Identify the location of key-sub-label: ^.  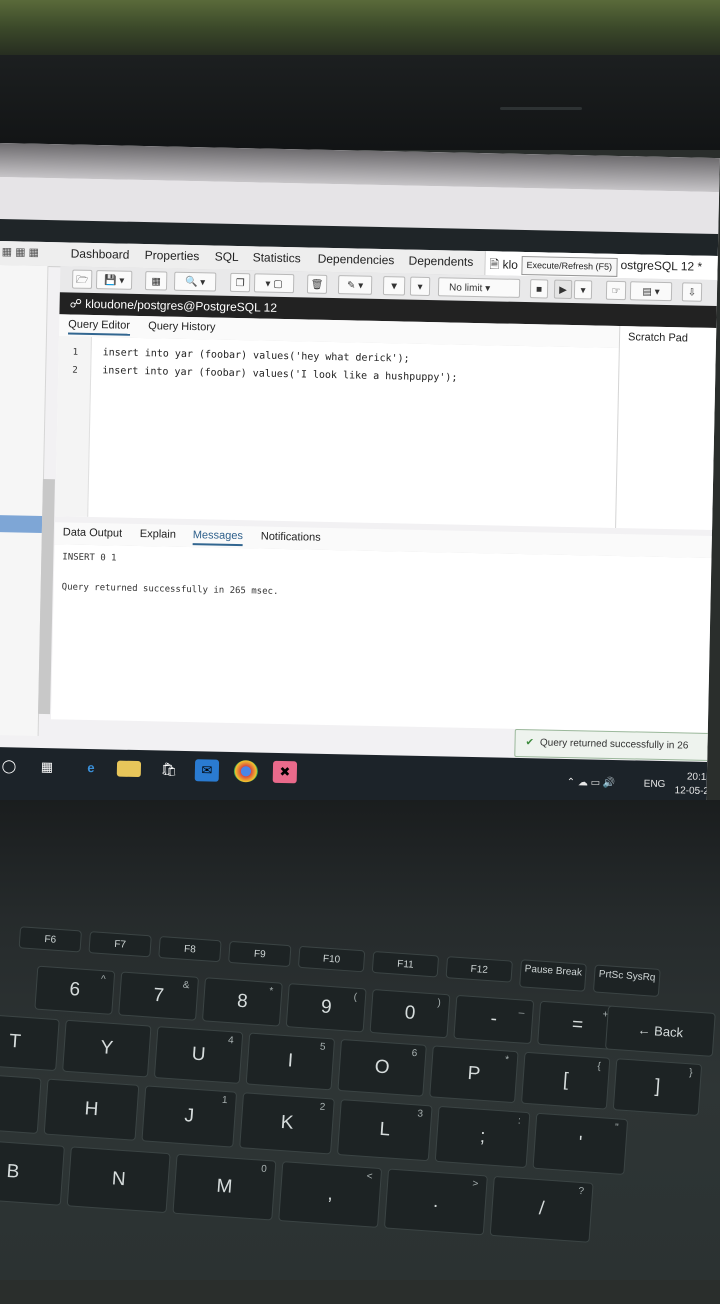
(103, 980).